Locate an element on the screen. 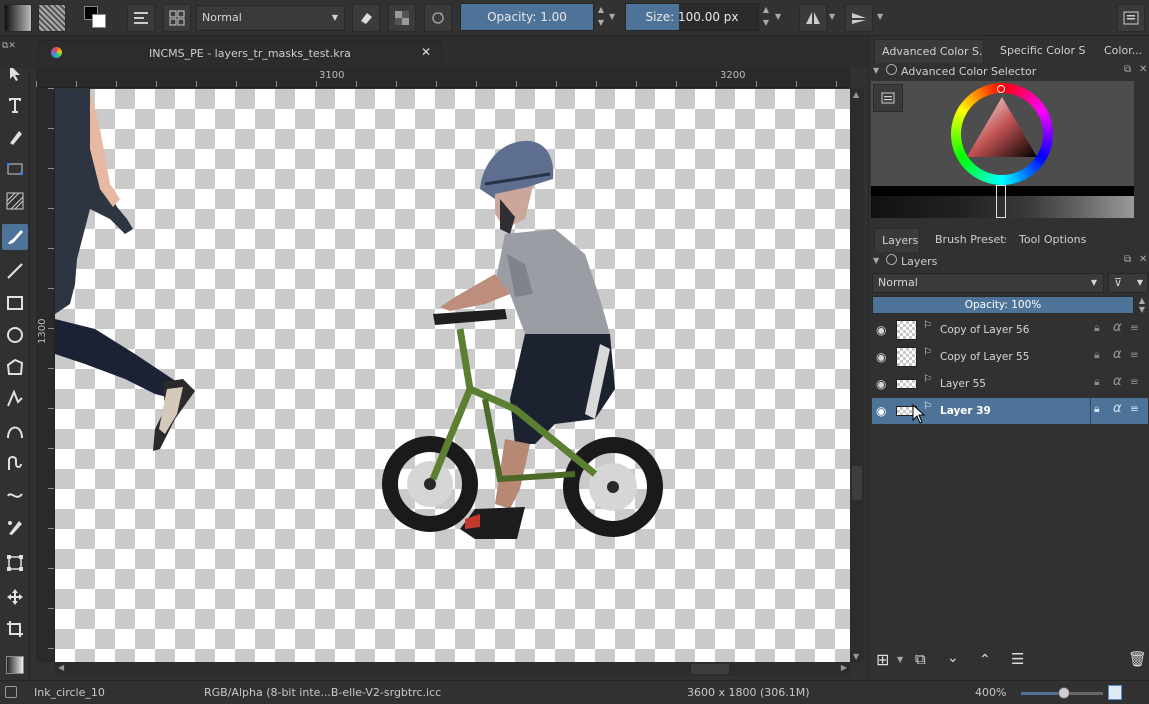 This screenshot has height=704, width=1149. color-swatch-icon is located at coordinates (96, 18).